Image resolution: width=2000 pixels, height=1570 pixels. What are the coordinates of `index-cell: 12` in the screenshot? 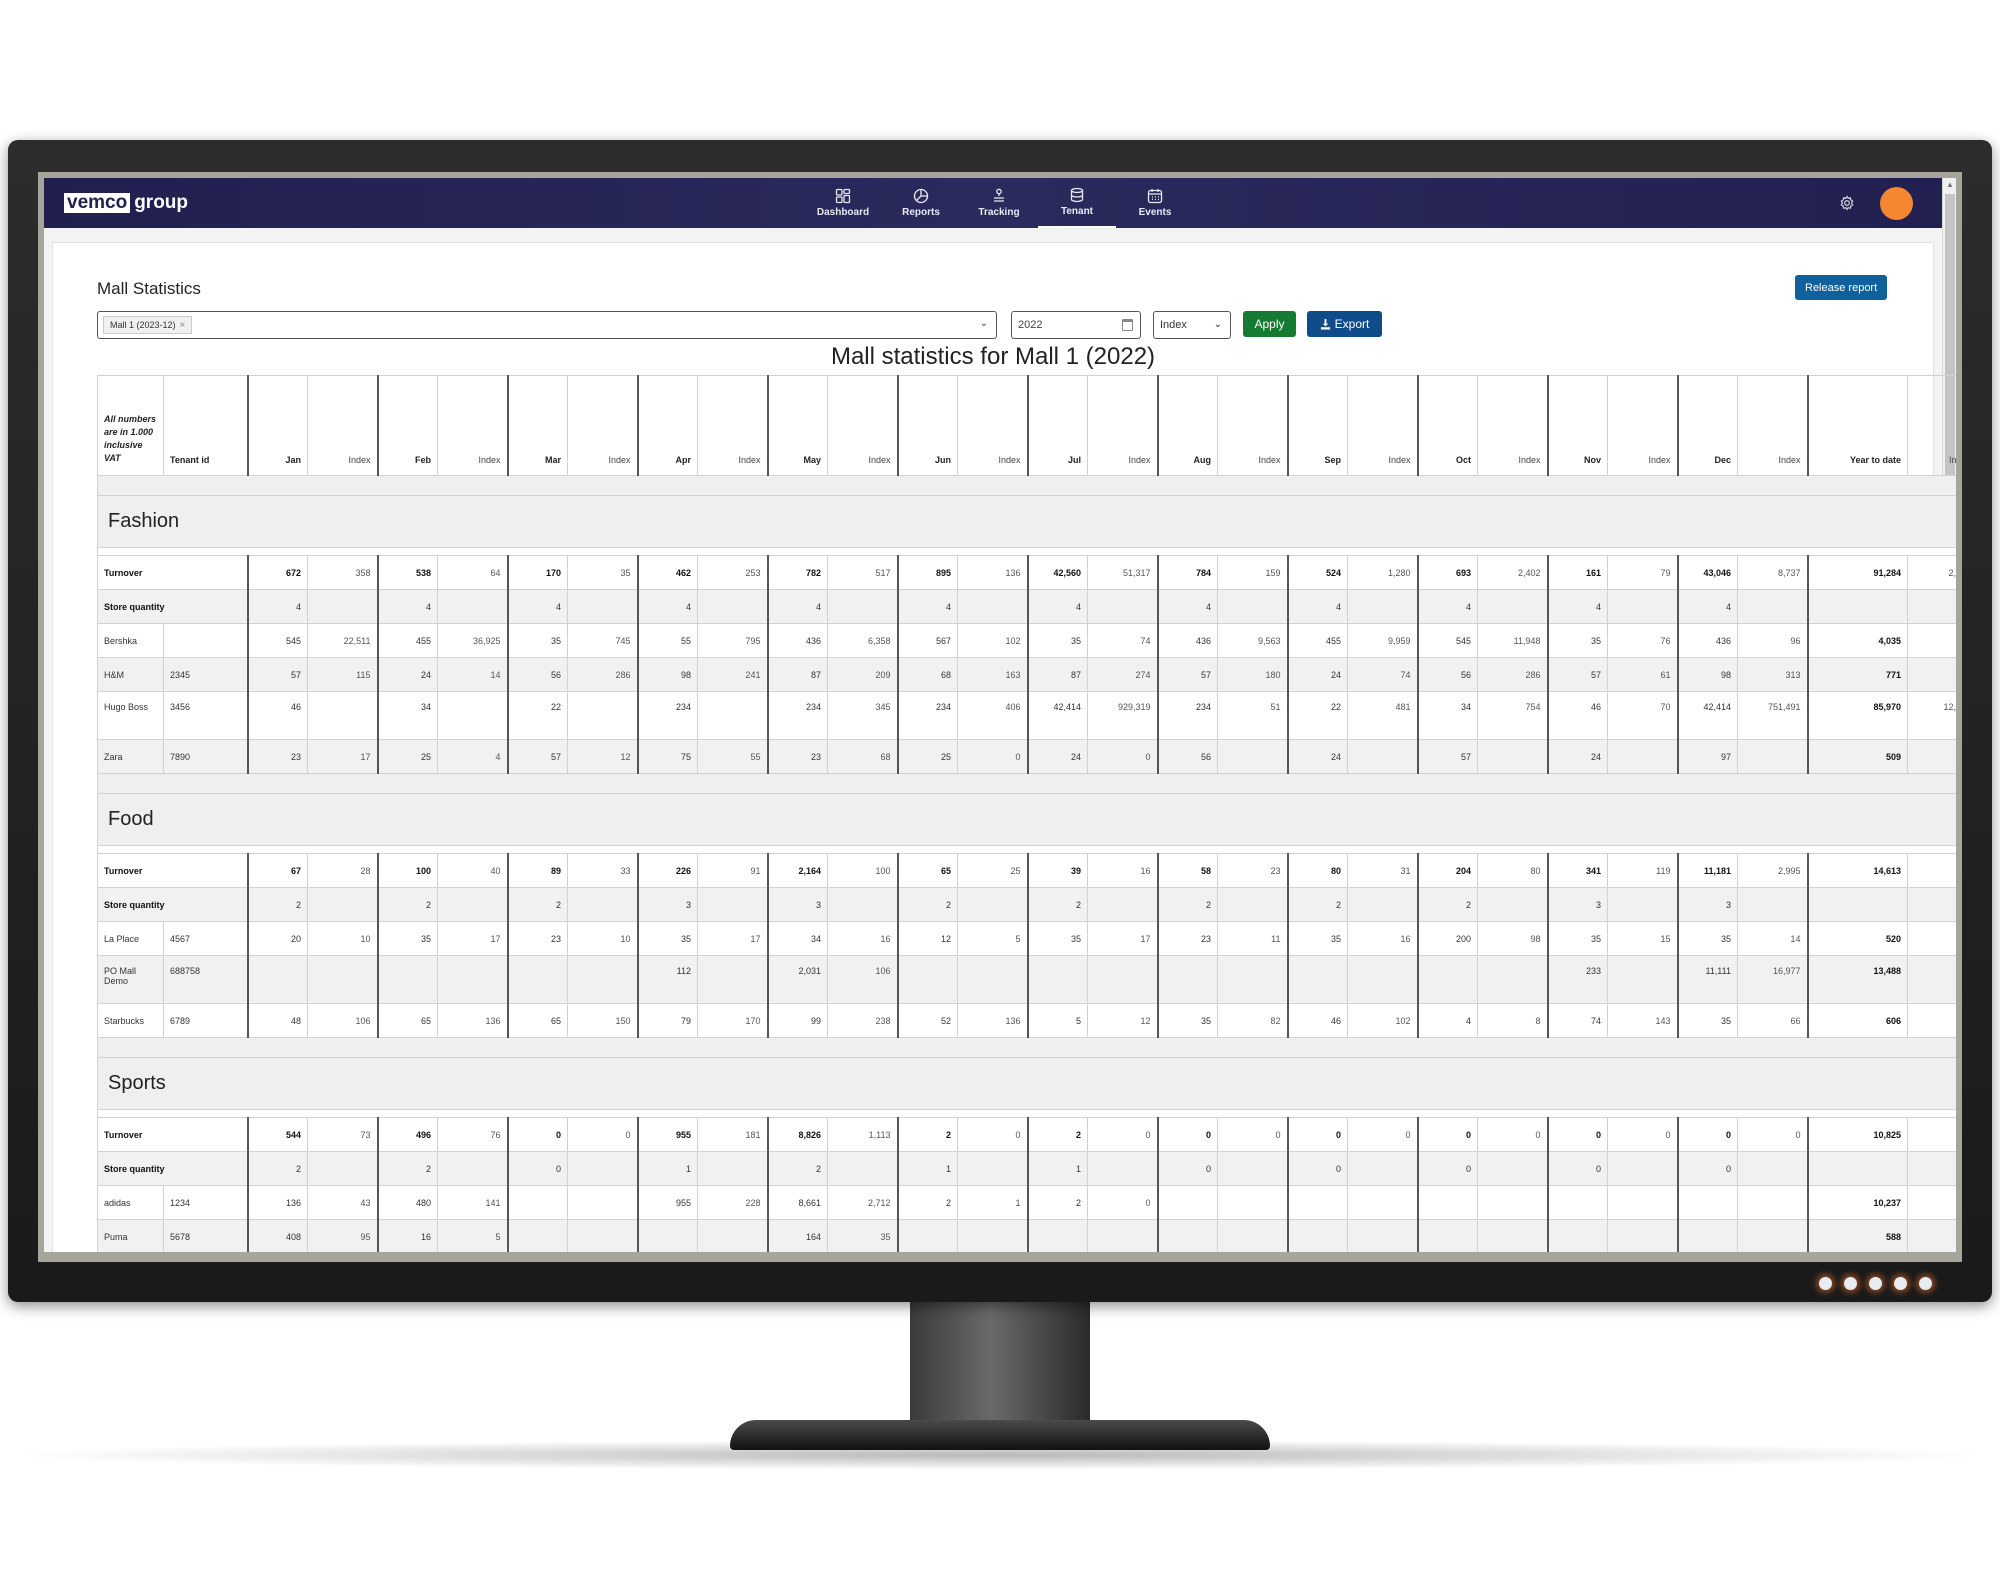 It's located at (1122, 1020).